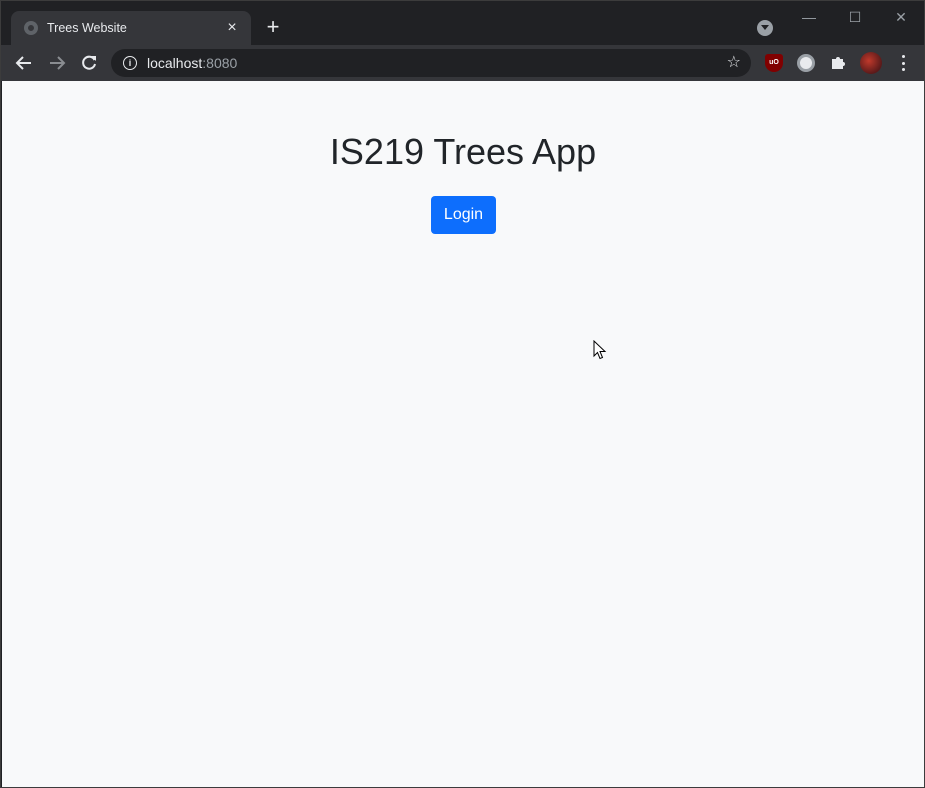  I want to click on forward-icon, so click(57, 63).